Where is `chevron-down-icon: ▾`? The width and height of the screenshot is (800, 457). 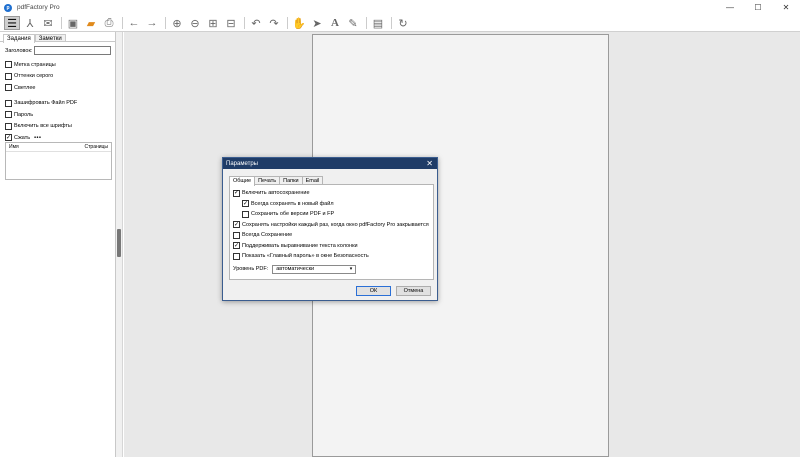 chevron-down-icon: ▾ is located at coordinates (351, 269).